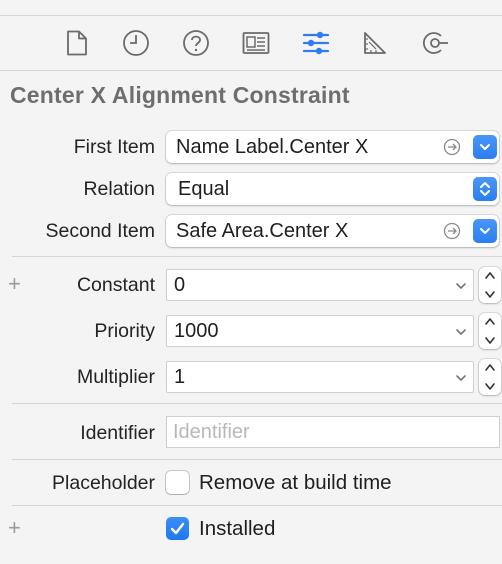  I want to click on multiplier-value: 1, so click(180, 377).